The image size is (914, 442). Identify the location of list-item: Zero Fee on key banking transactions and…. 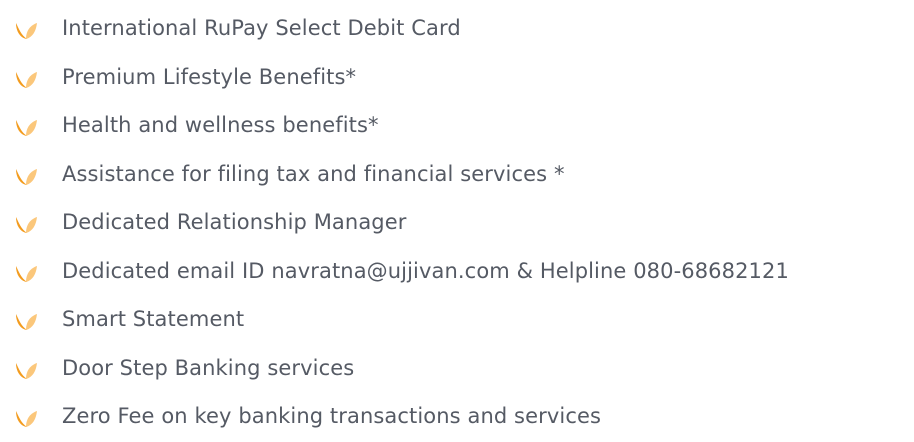
(457, 417).